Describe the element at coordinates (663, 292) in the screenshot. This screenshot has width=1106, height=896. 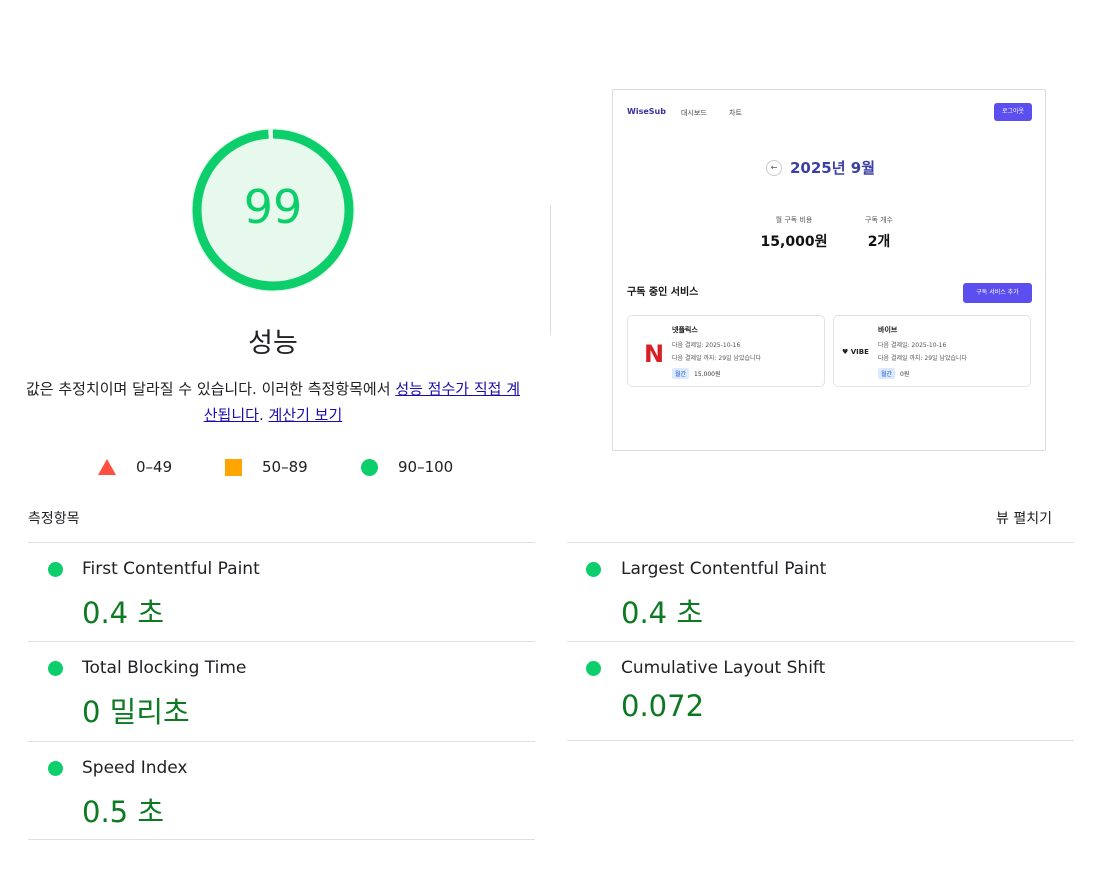
I see `subscriptions-section-title: 구독 중인 서비스` at that location.